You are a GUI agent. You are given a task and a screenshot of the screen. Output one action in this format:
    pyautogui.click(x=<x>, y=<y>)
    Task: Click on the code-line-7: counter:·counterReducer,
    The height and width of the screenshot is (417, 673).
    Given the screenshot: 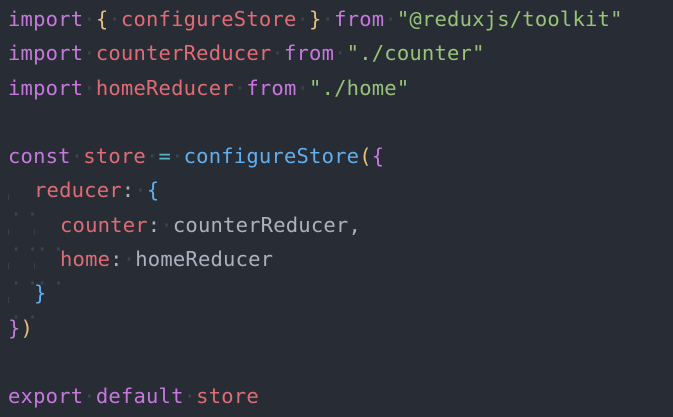 What is the action you would take?
    pyautogui.click(x=340, y=237)
    